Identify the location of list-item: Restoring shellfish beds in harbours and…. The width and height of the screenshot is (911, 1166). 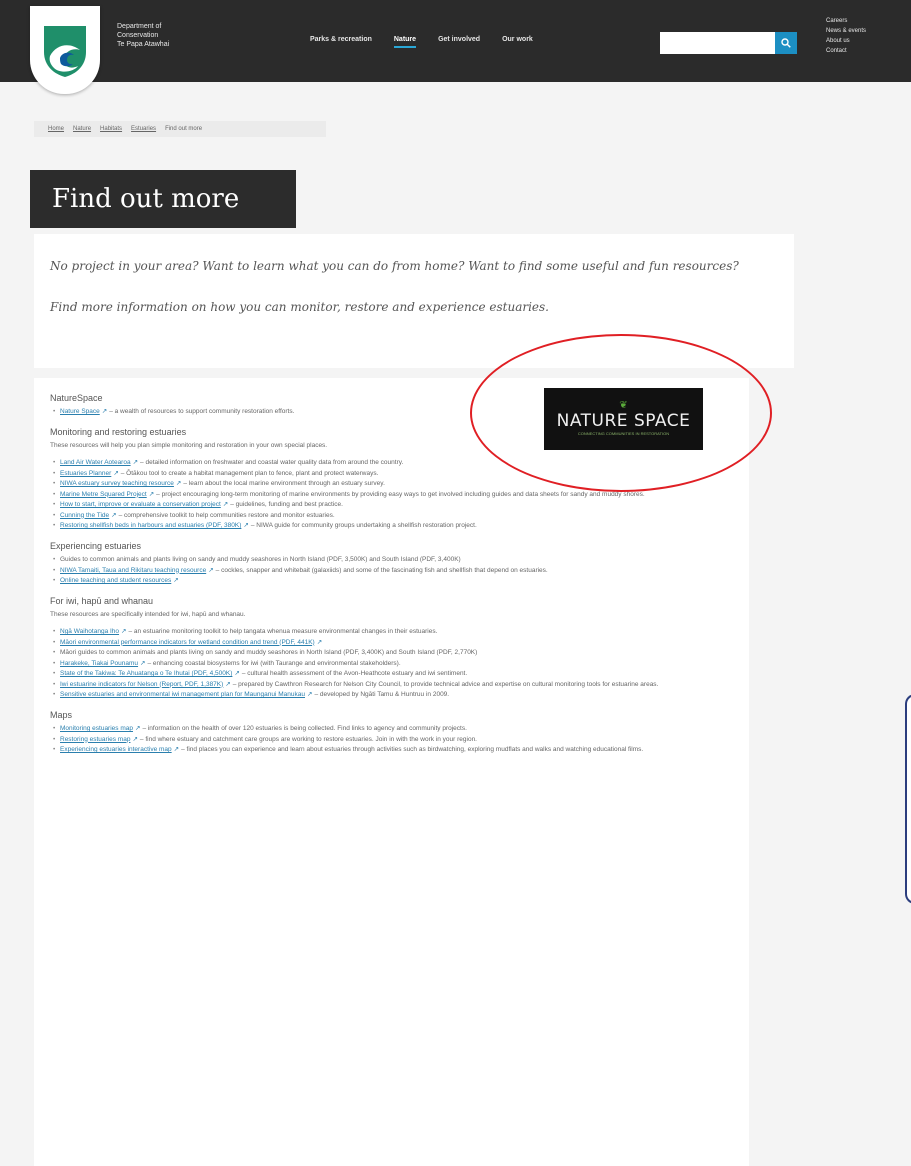
(393, 525).